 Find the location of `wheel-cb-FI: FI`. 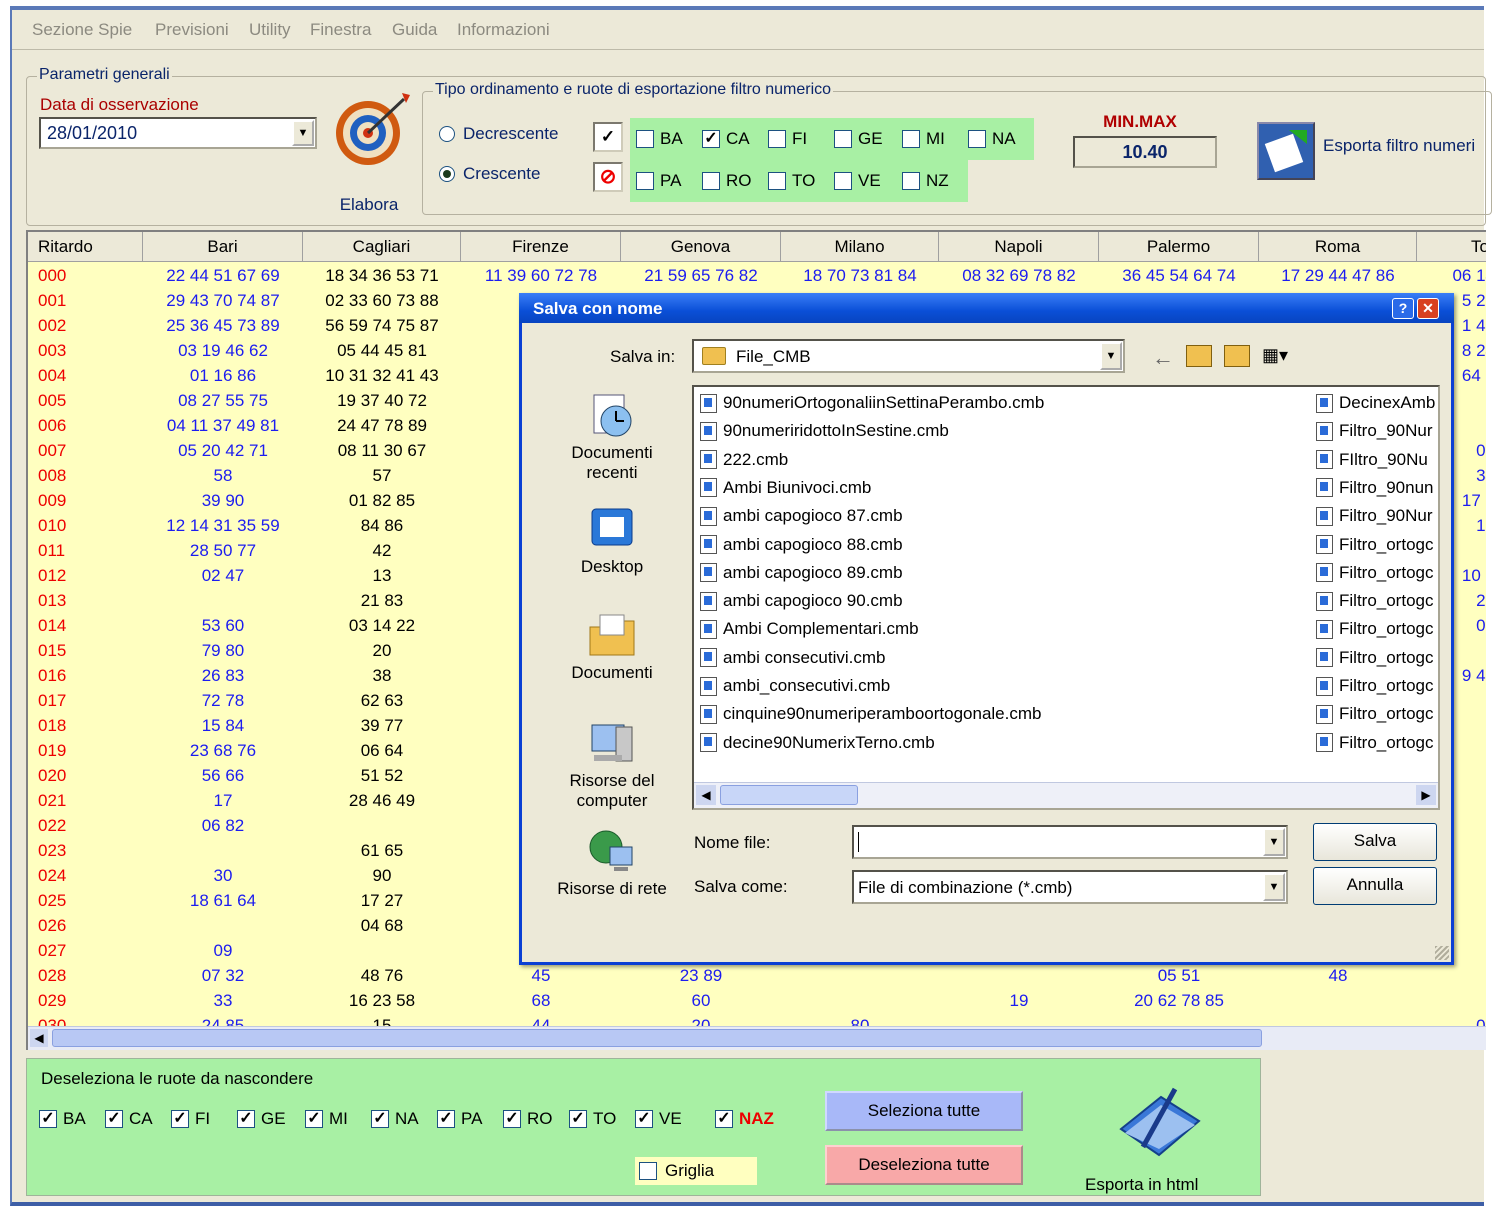

wheel-cb-FI: FI is located at coordinates (787, 139).